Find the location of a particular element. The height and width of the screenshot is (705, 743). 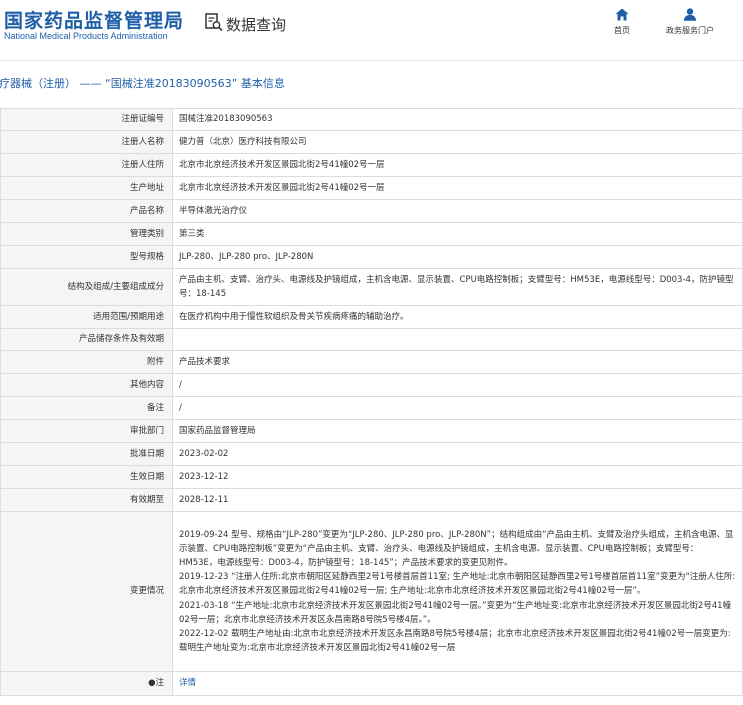

row-label: 管理类别 is located at coordinates (86, 234).